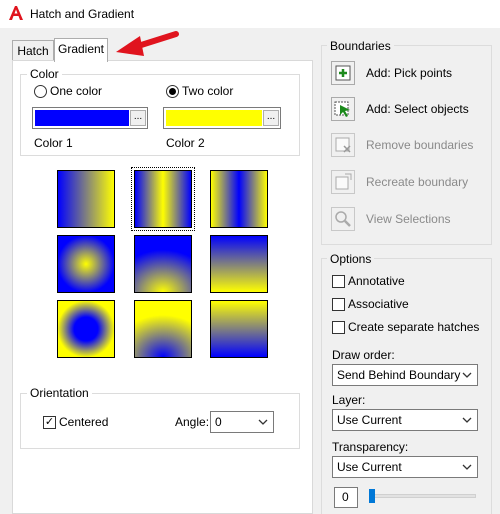 Image resolution: width=500 pixels, height=514 pixels. I want to click on associative-label: Associative, so click(378, 304).